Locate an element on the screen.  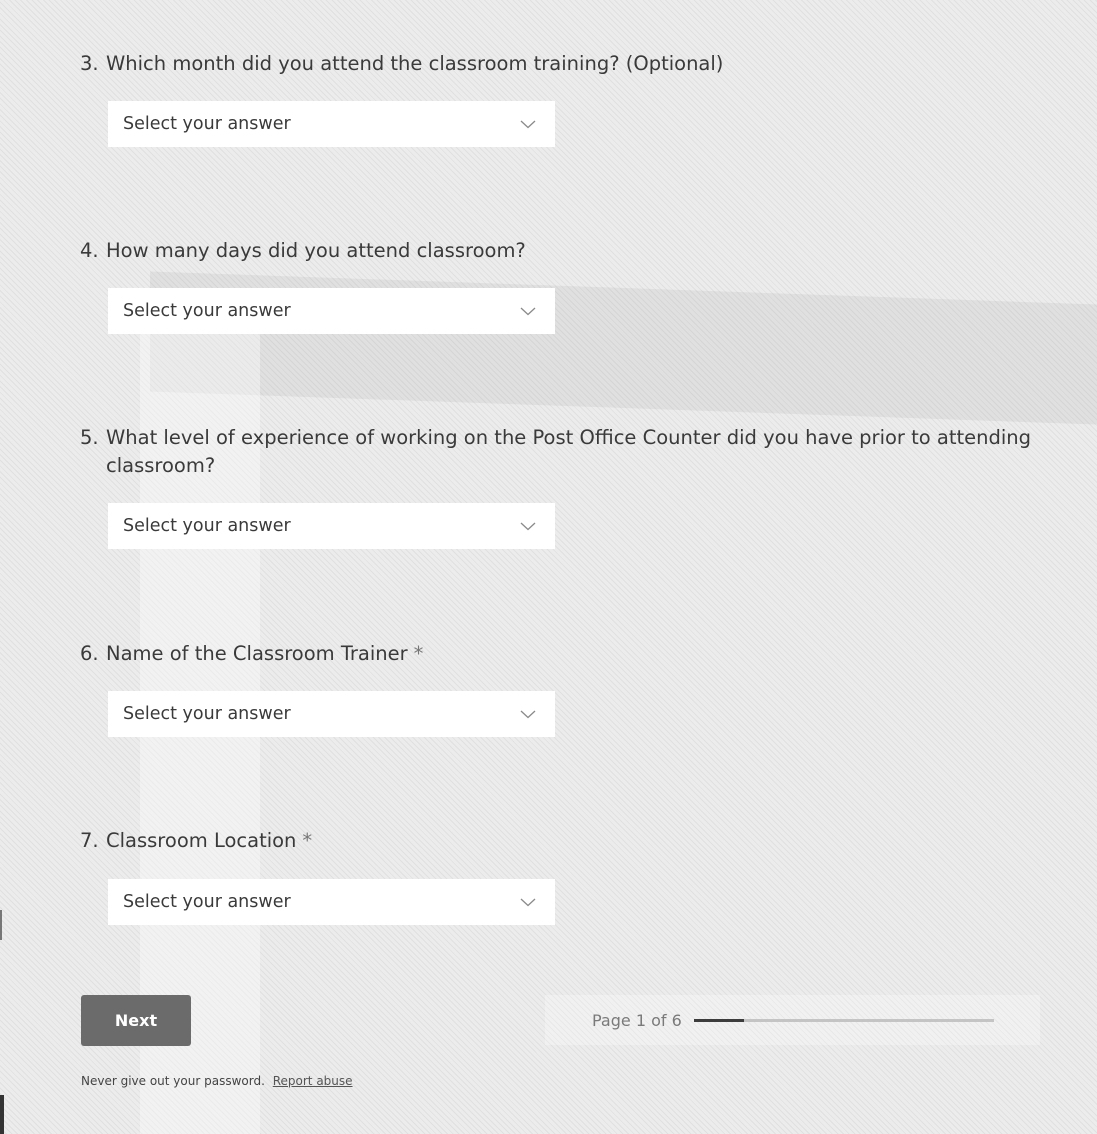
security-notice: Never give out your password. is located at coordinates (173, 1081).